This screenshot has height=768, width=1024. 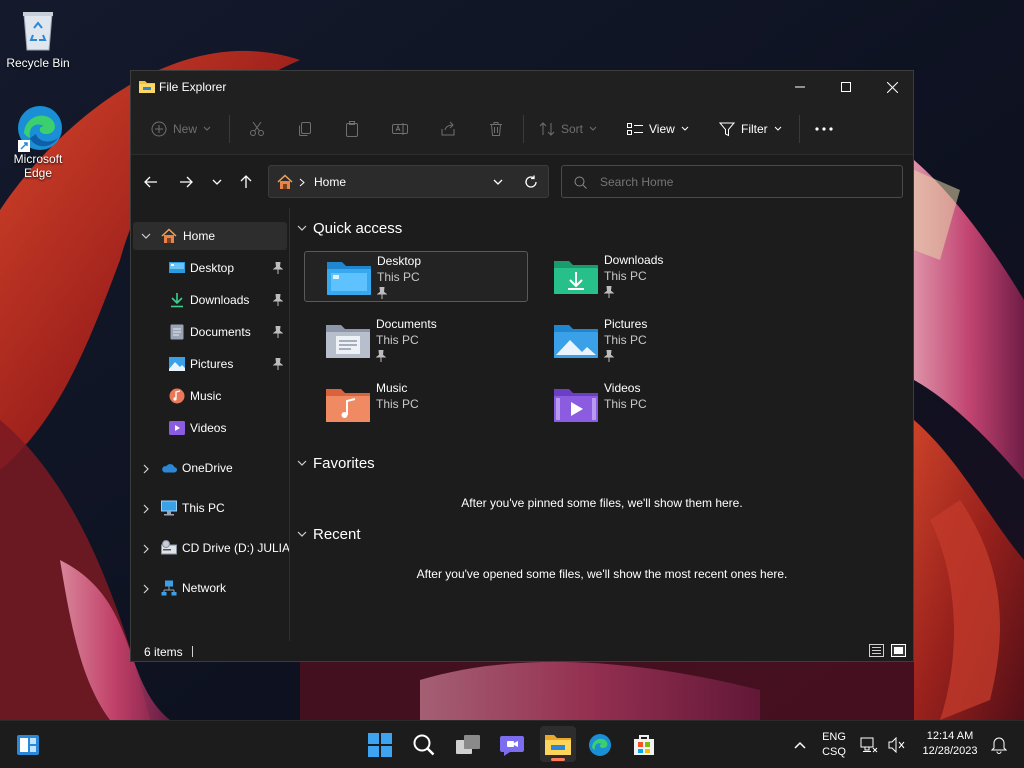 I want to click on details-view-icon, so click(x=876, y=650).